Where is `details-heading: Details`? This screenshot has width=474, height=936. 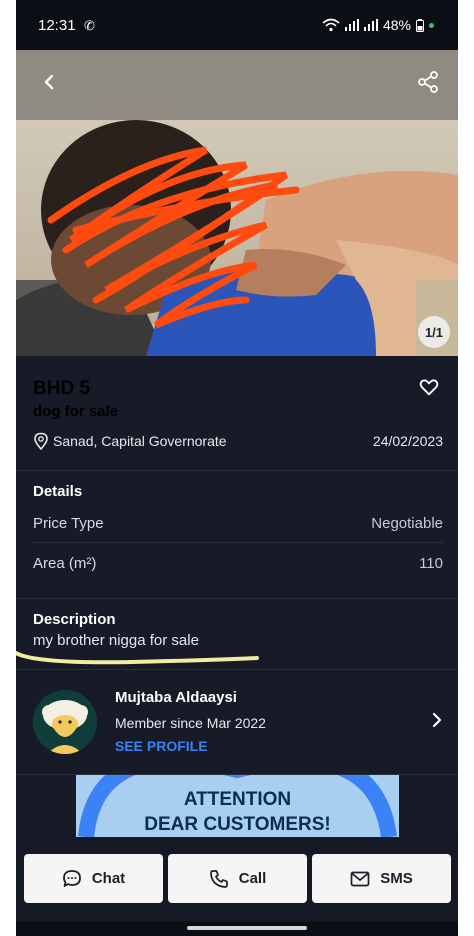
details-heading: Details is located at coordinates (58, 491).